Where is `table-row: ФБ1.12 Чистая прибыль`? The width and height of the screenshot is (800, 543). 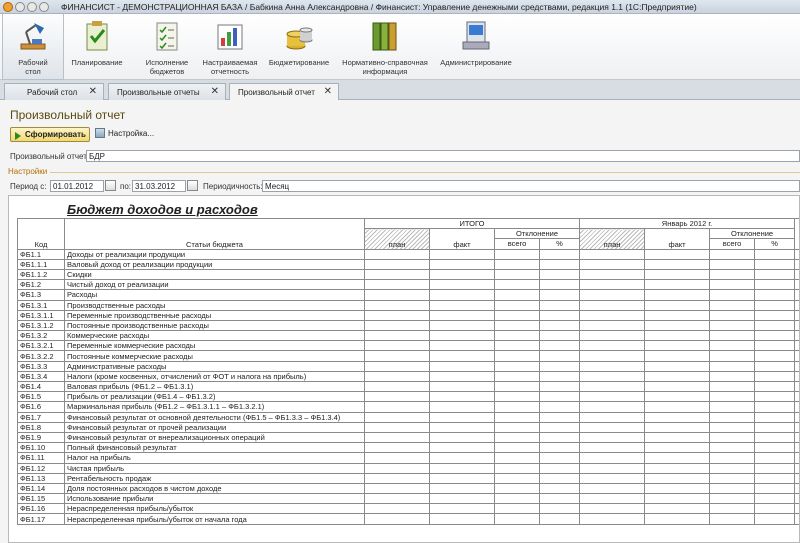
table-row: ФБ1.12 Чистая прибыль is located at coordinates (408, 468).